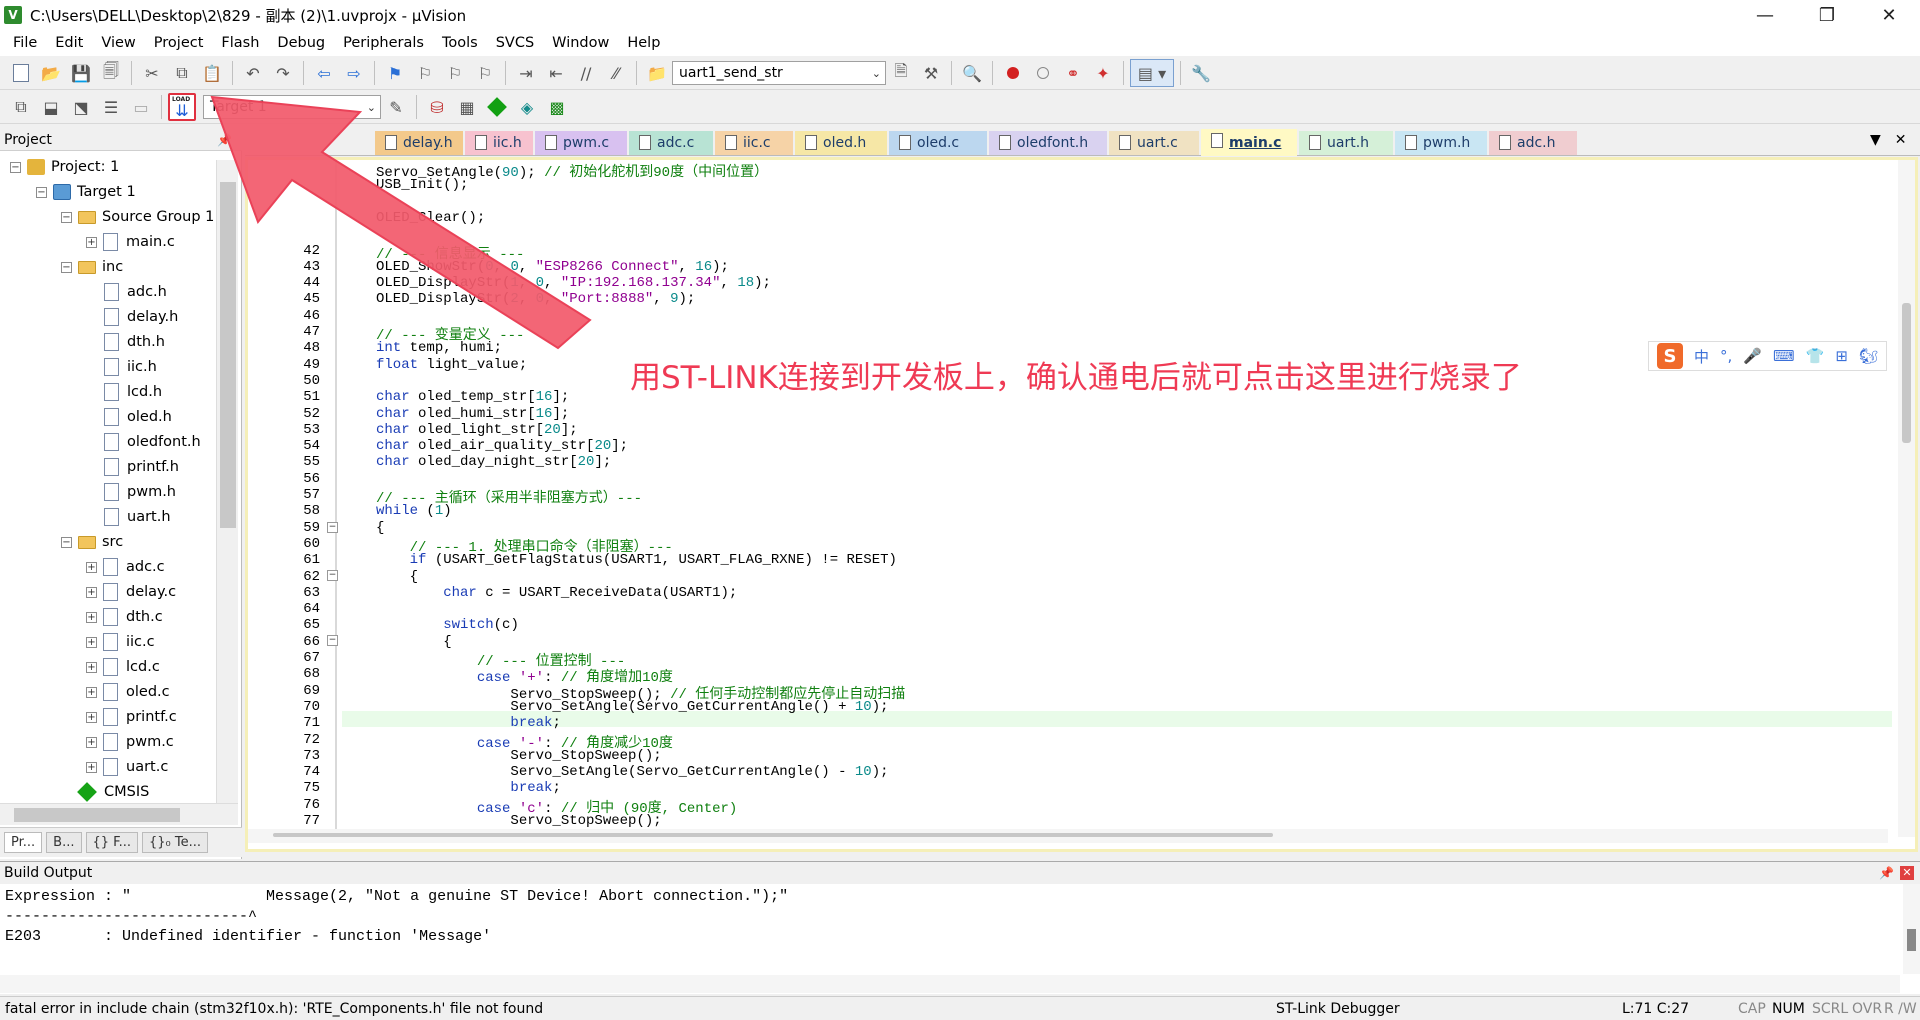  Describe the element at coordinates (133, 392) in the screenshot. I see `tree-file: lcd.h` at that location.